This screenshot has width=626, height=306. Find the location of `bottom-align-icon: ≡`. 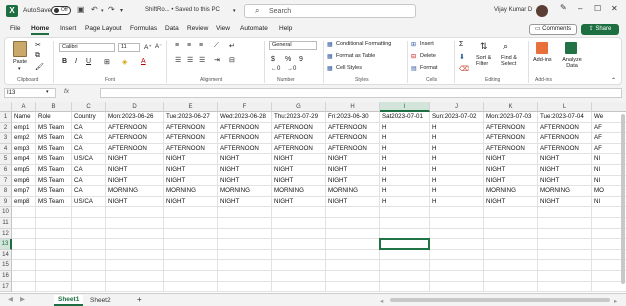

bottom-align-icon: ≡ is located at coordinates (201, 45).